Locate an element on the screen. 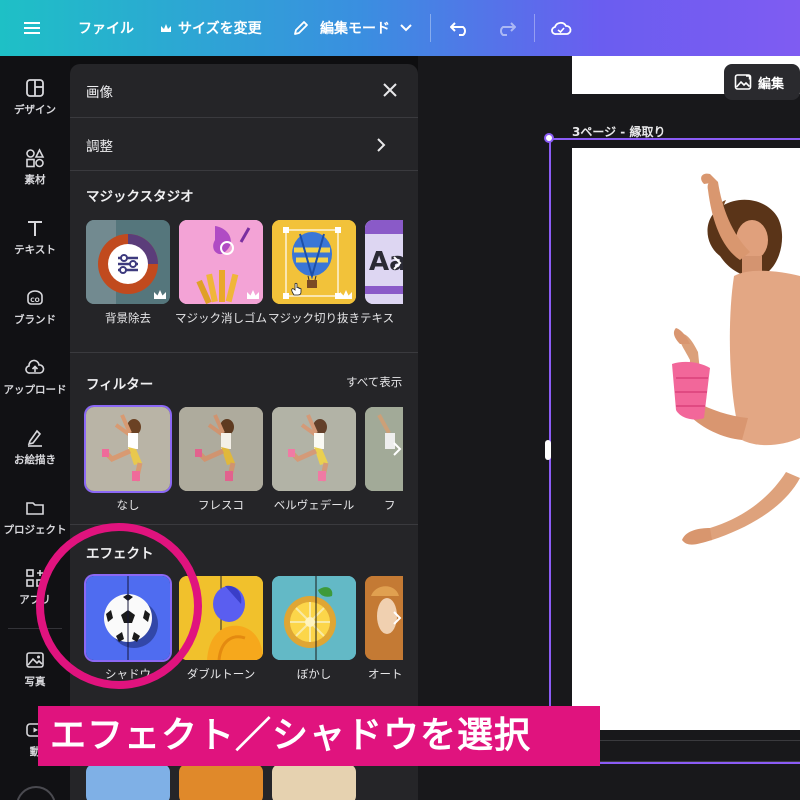 The image size is (800, 800). sidebar-item-text: テキスト is located at coordinates (35, 237).